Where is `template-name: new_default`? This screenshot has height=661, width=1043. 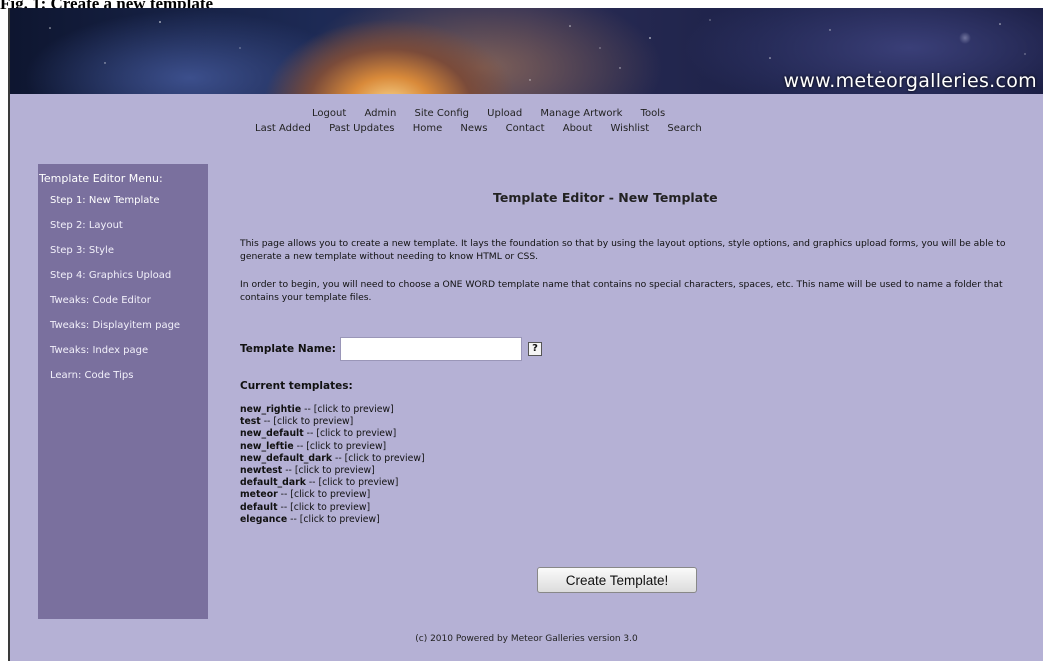
template-name: new_default is located at coordinates (272, 434).